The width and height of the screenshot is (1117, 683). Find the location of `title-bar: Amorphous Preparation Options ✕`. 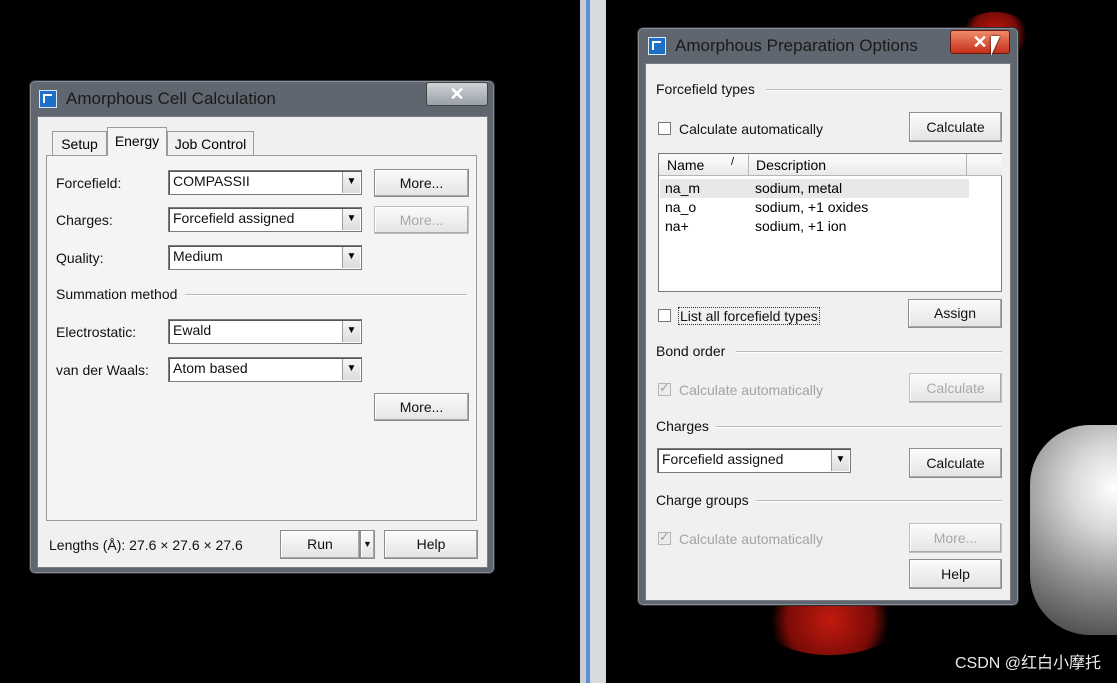

title-bar: Amorphous Preparation Options ✕ is located at coordinates (828, 46).